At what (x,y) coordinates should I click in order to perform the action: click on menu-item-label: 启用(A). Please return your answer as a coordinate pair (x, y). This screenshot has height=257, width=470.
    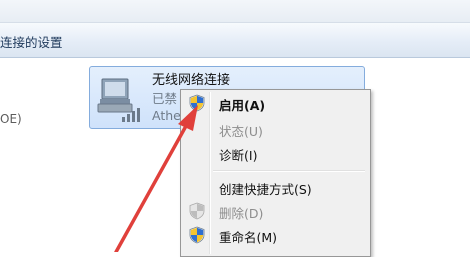
    Looking at the image, I should click on (242, 105).